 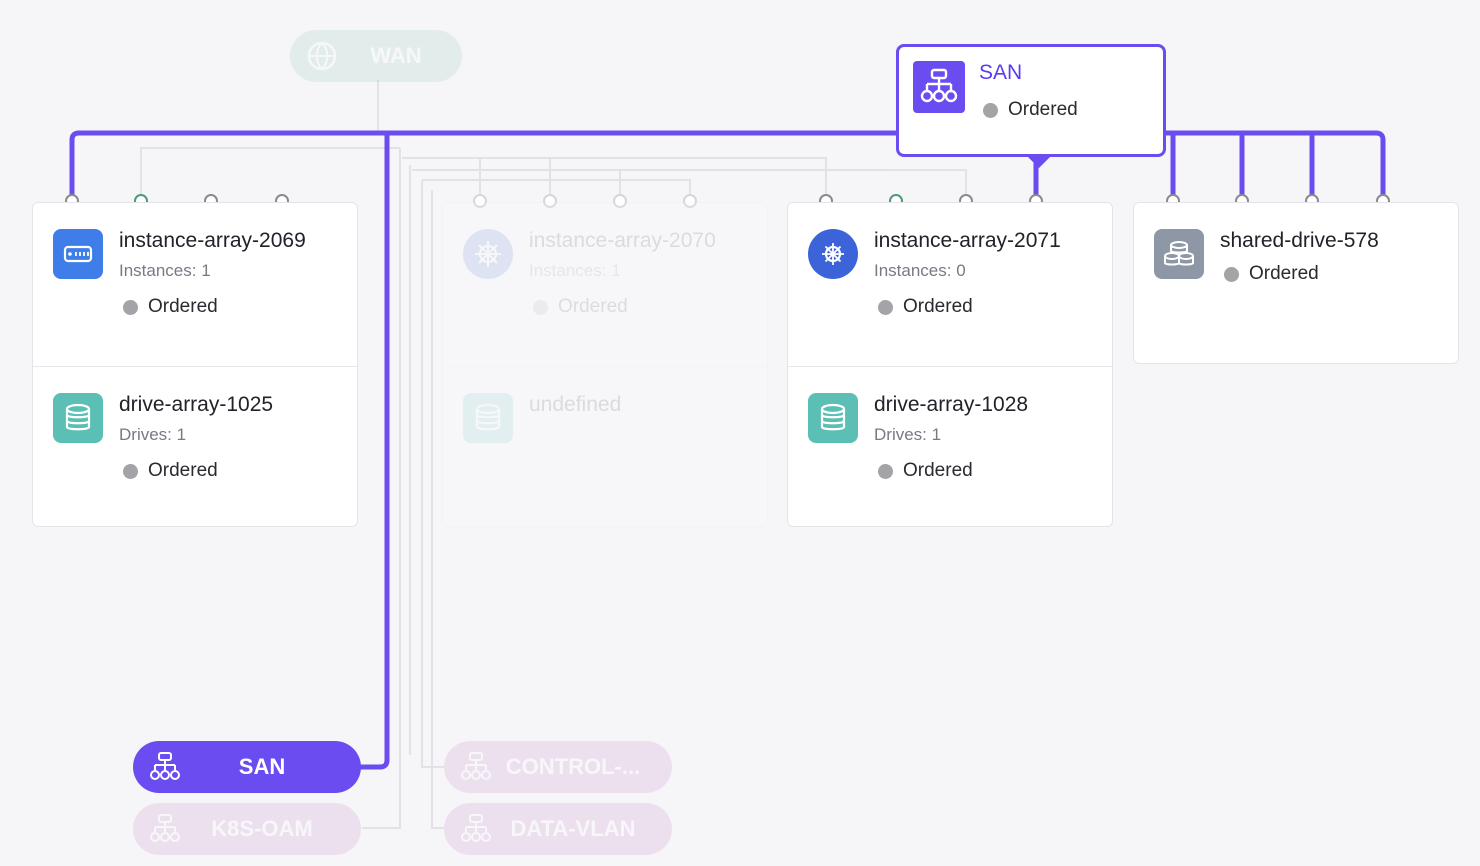 I want to click on network-pill-san: SAN, so click(x=247, y=767).